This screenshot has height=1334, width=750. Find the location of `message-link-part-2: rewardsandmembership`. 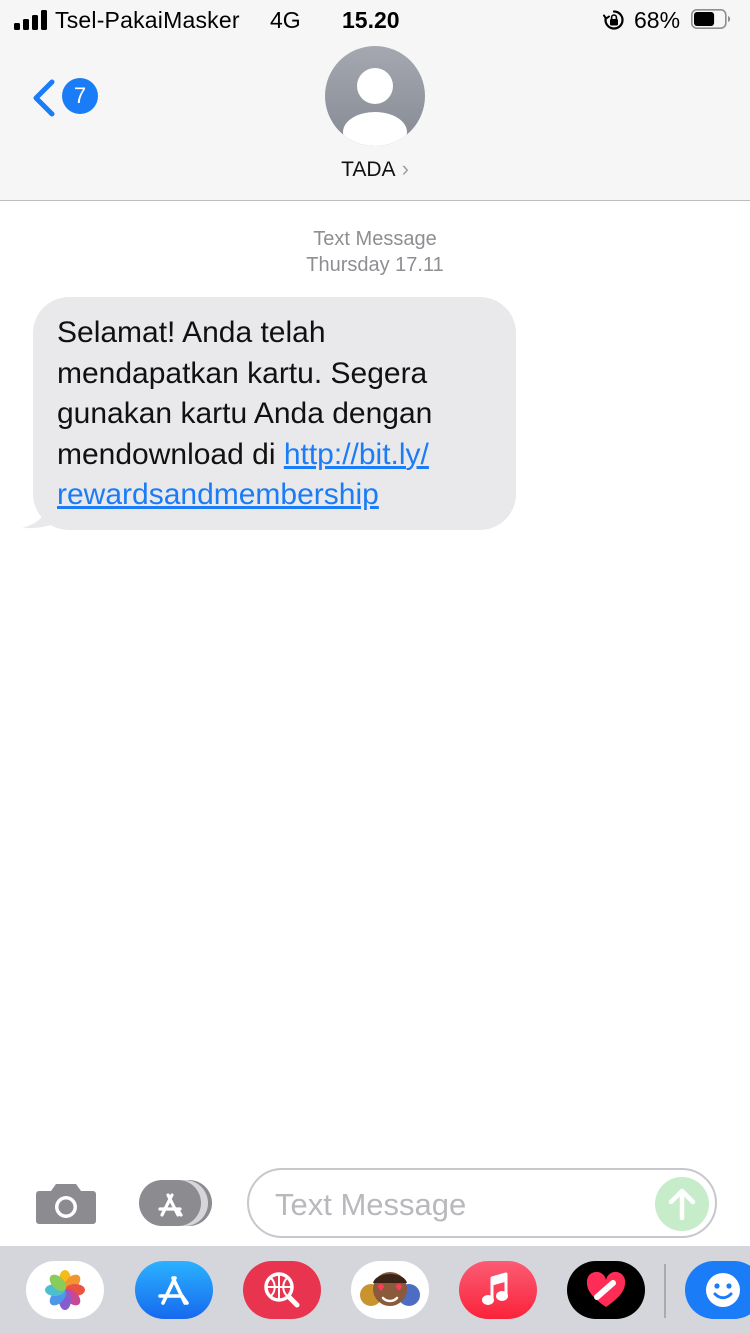

message-link-part-2: rewardsandmembership is located at coordinates (218, 494).